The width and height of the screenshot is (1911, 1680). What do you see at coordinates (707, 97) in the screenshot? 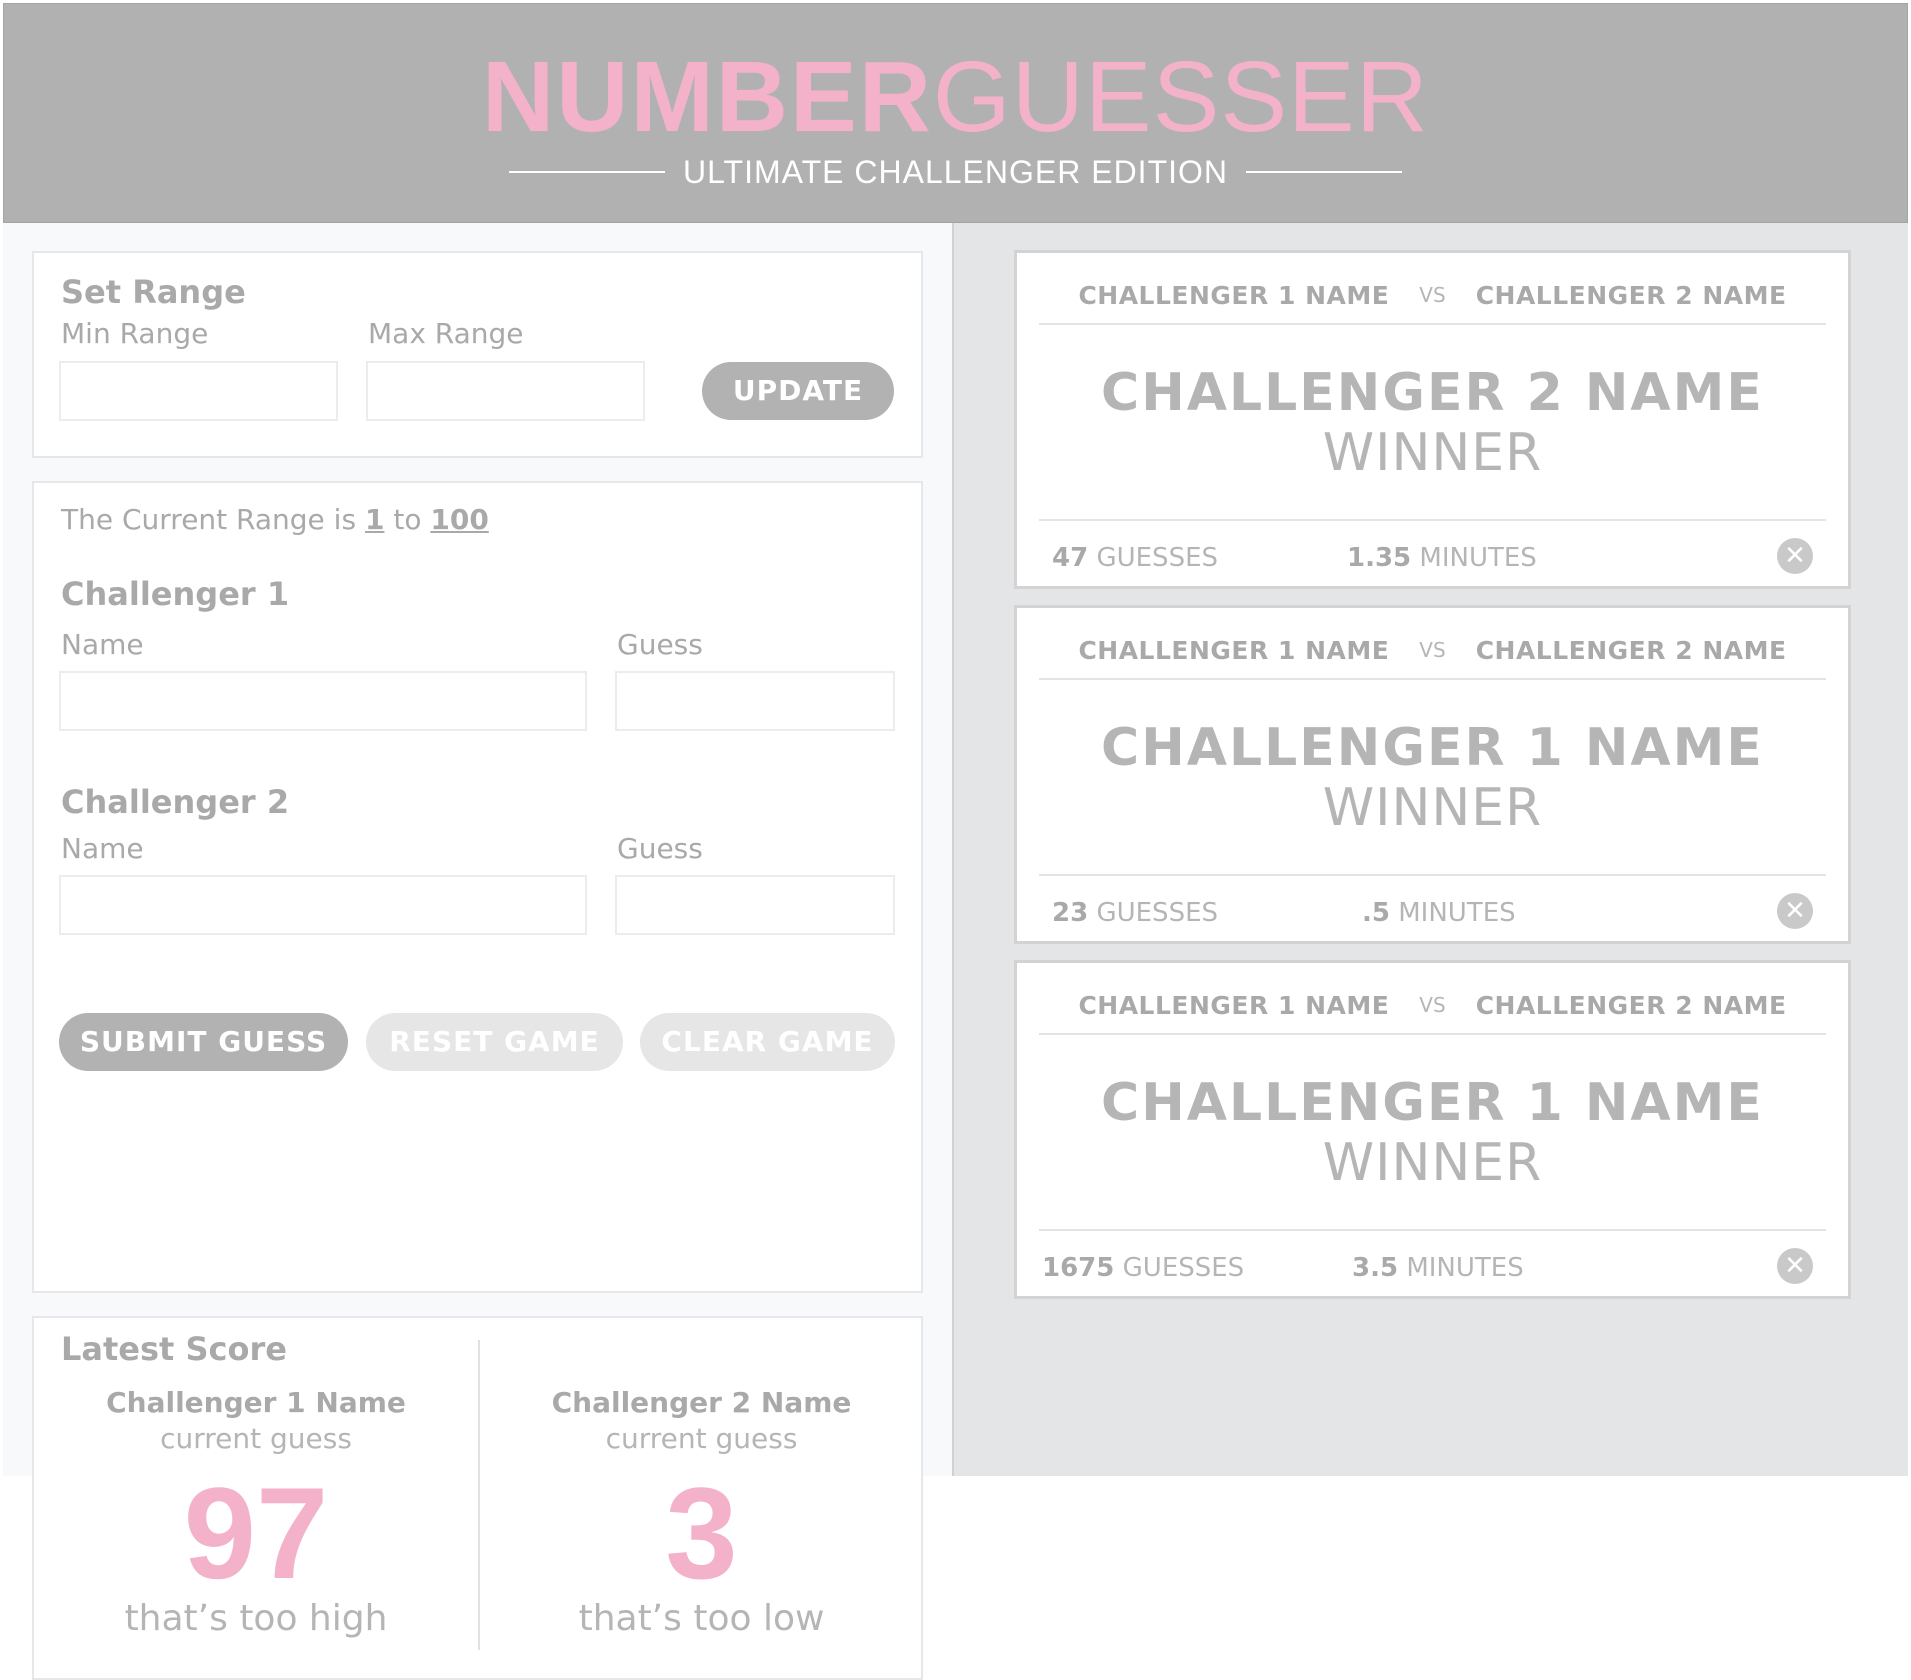
I see `title-bold: NUMBER` at bounding box center [707, 97].